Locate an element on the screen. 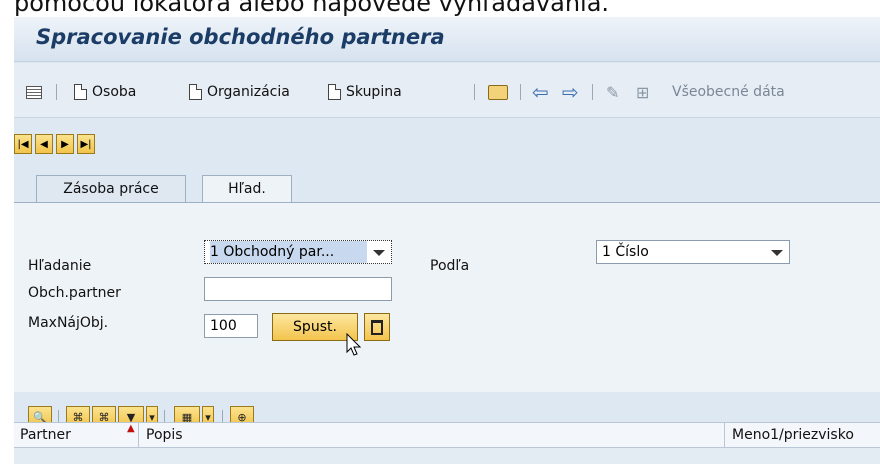  tab-search-label: Hľad. is located at coordinates (247, 189).